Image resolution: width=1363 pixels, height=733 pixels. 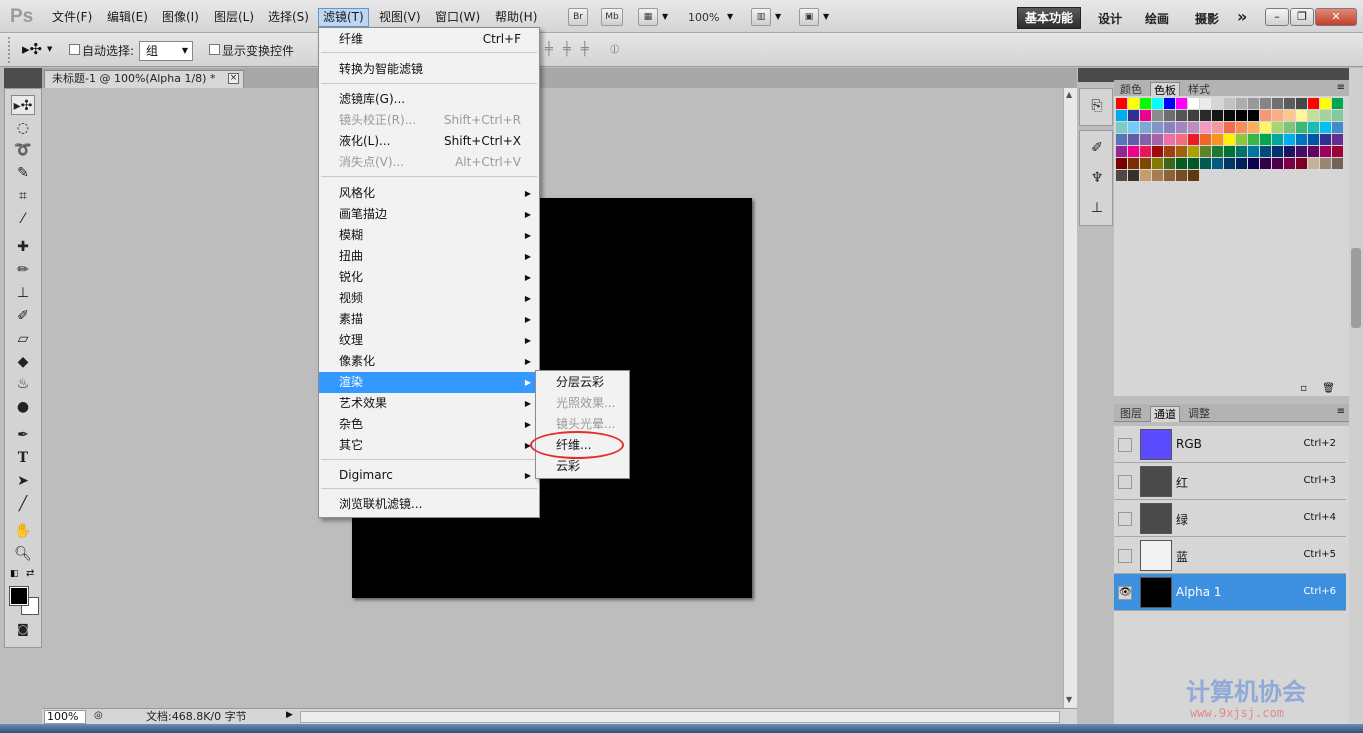 I want to click on filter-menu-item: 素描 ▶, so click(x=429, y=319).